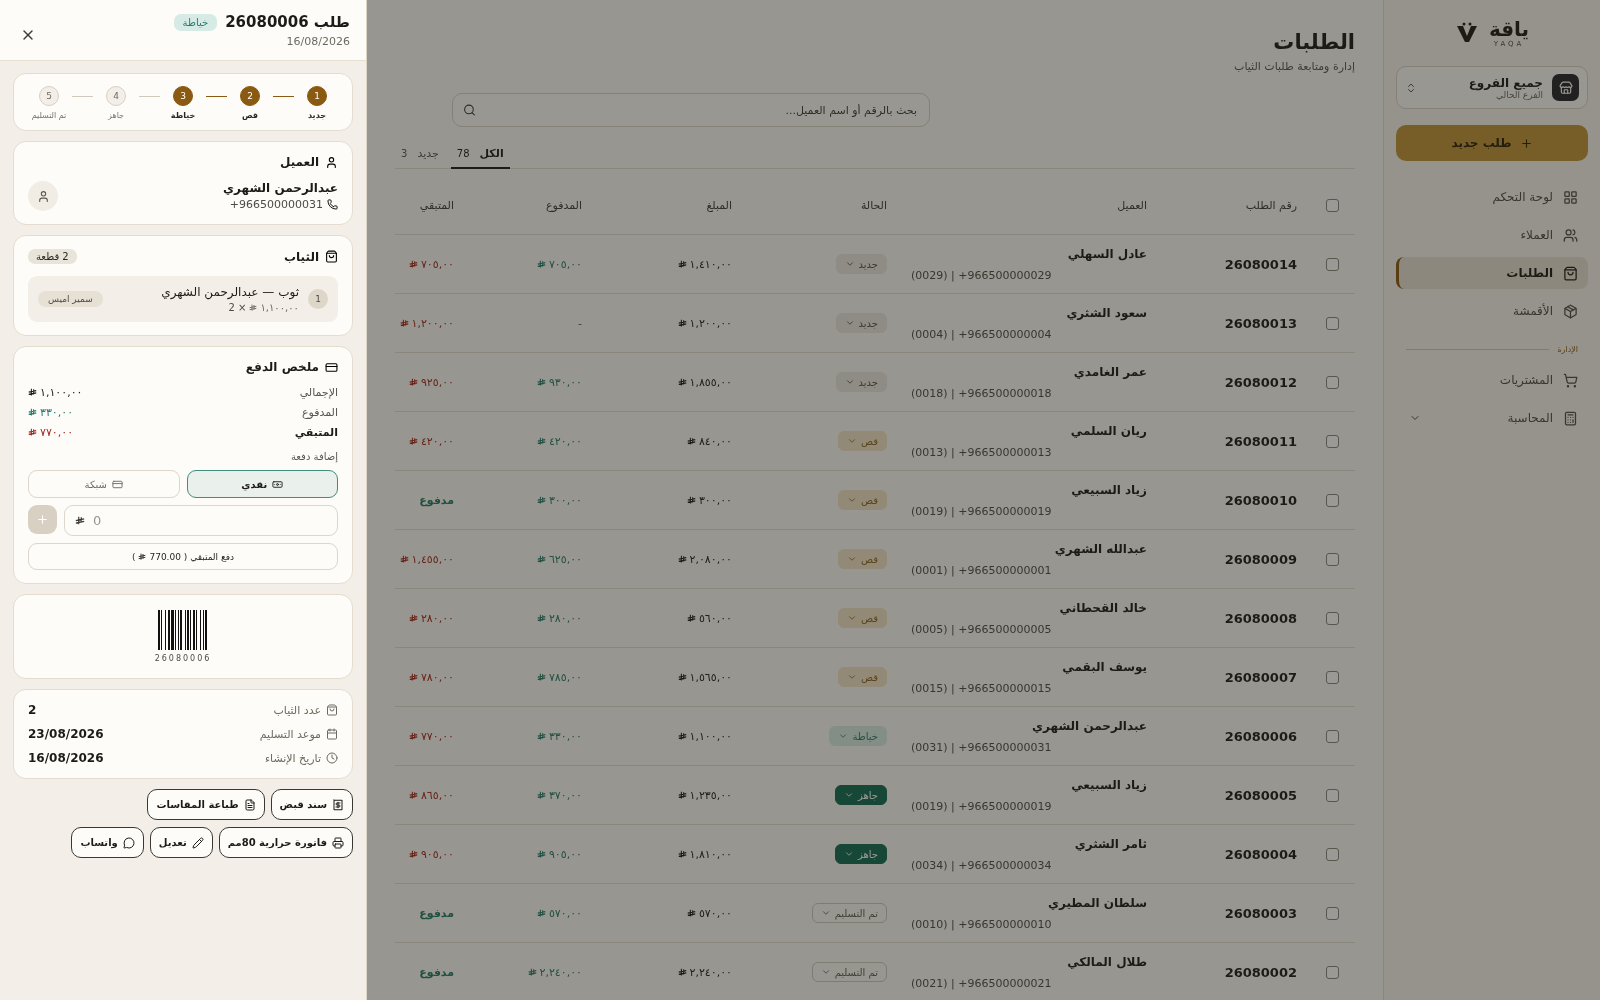 The image size is (1600, 1000). I want to click on amount: ٧٧٠,٠٠, so click(57, 432).